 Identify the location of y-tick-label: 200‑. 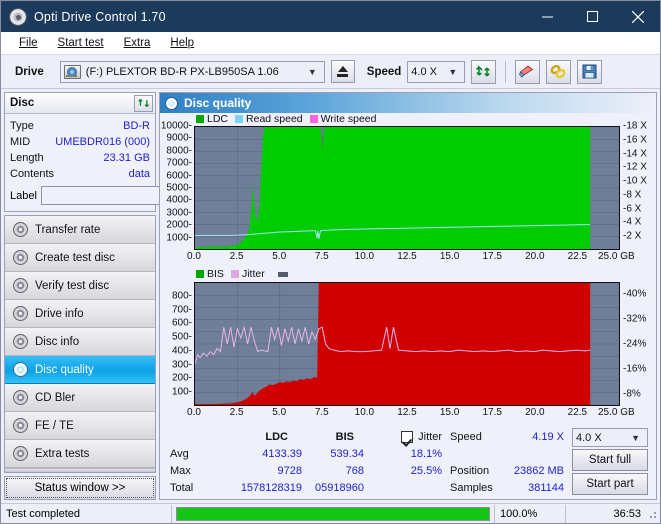
(181, 378).